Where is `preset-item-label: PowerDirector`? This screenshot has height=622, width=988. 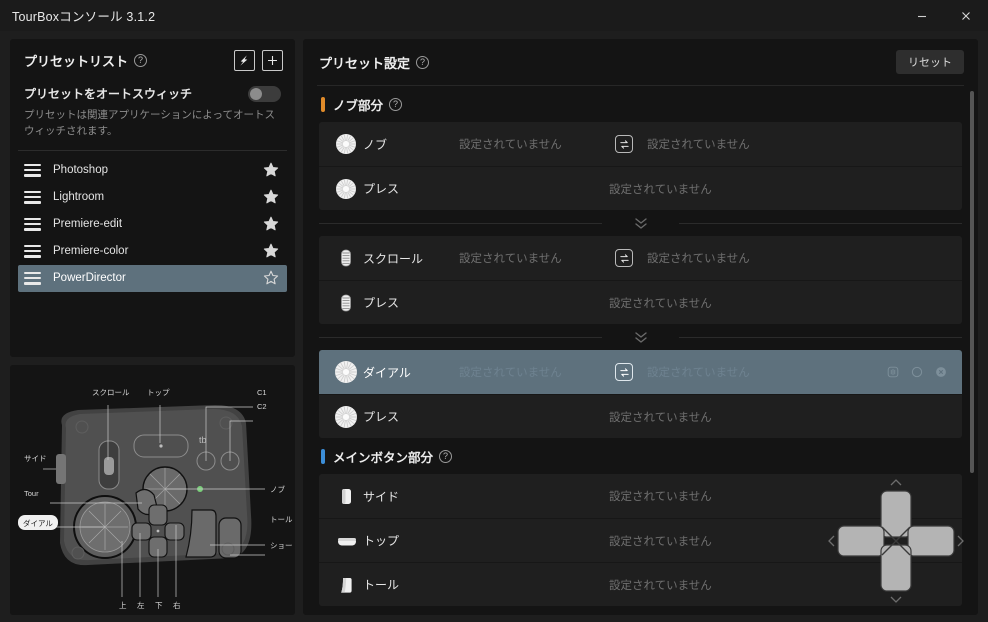 preset-item-label: PowerDirector is located at coordinates (89, 278).